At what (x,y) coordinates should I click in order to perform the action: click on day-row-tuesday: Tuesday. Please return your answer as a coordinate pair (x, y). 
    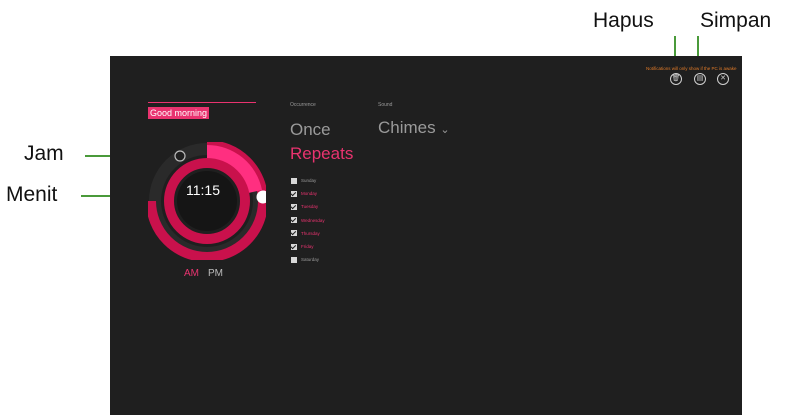
    Looking at the image, I should click on (308, 206).